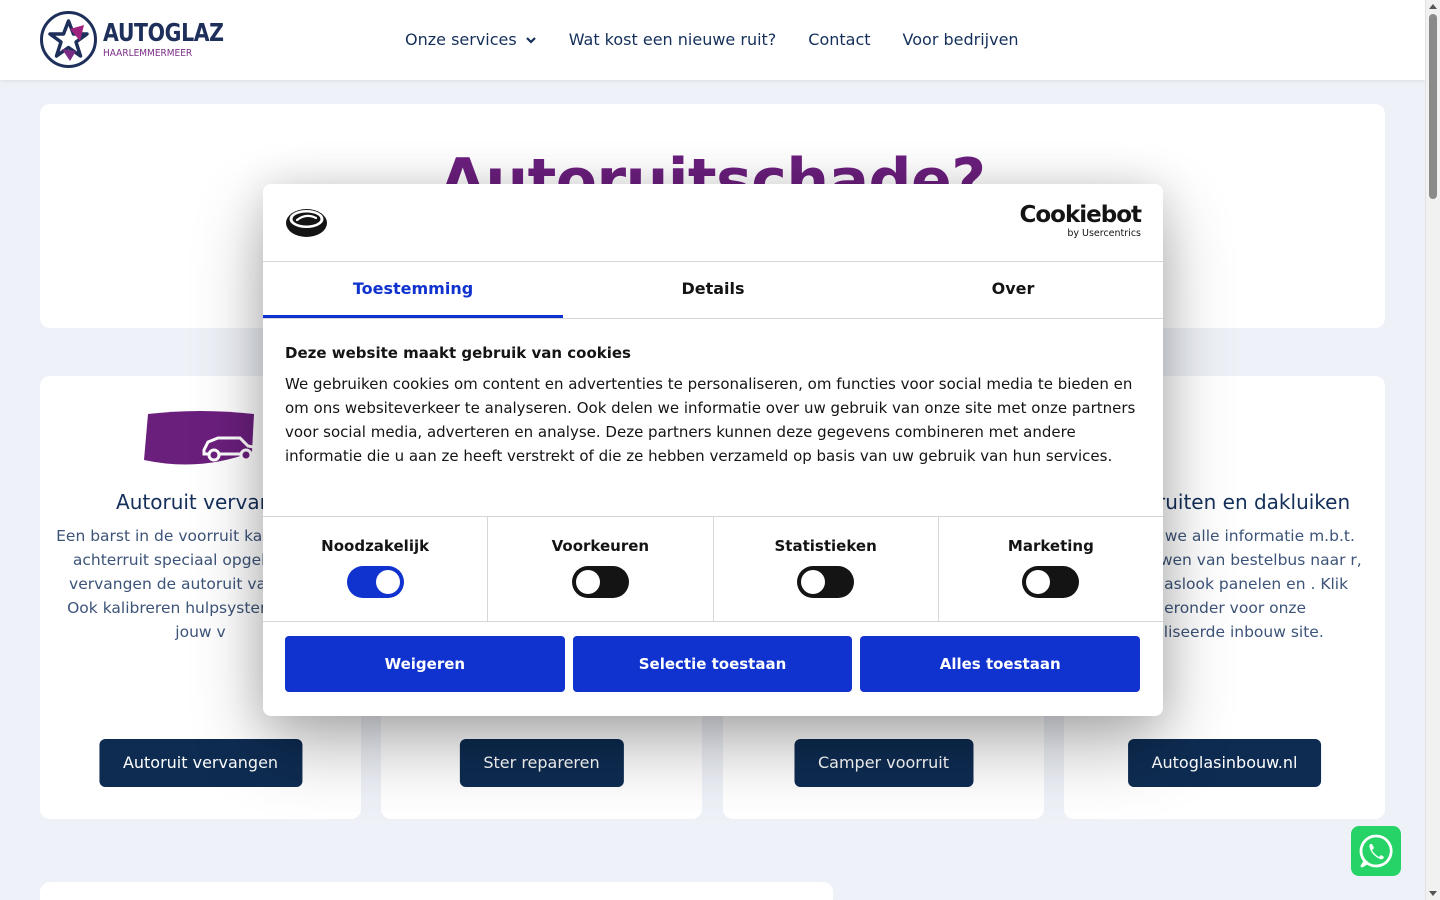 Image resolution: width=1440 pixels, height=900 pixels. What do you see at coordinates (1433, 6) in the screenshot?
I see `scroll-up-arrow-icon` at bounding box center [1433, 6].